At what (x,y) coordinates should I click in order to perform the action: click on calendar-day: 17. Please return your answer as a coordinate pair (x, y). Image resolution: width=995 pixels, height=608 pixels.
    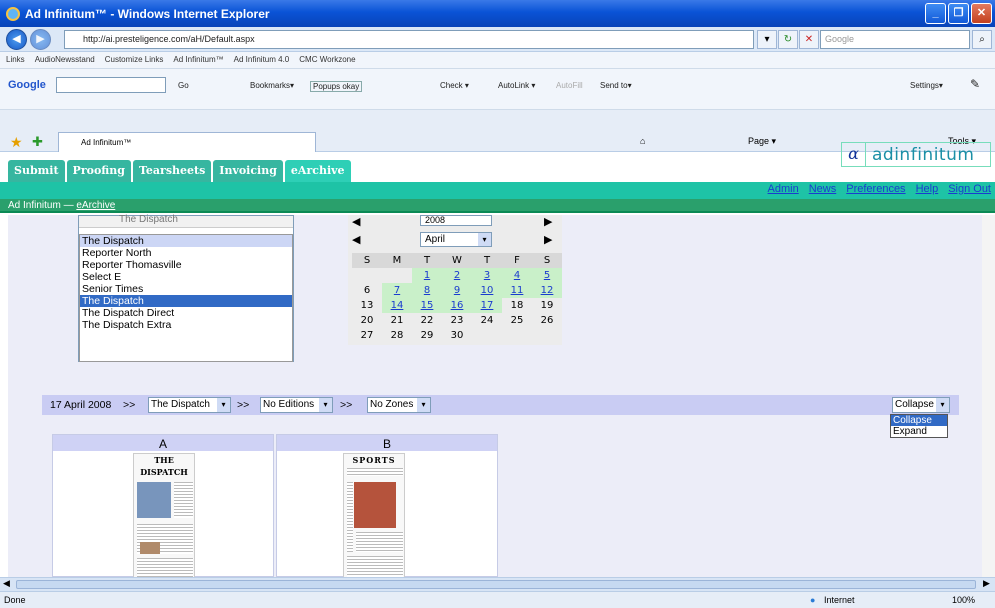
    Looking at the image, I should click on (487, 305).